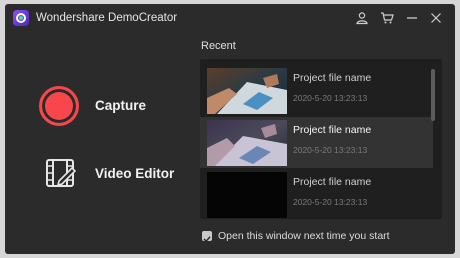  Describe the element at coordinates (230, 19) in the screenshot. I see `title-bar: Wondershare DemoCreator` at that location.